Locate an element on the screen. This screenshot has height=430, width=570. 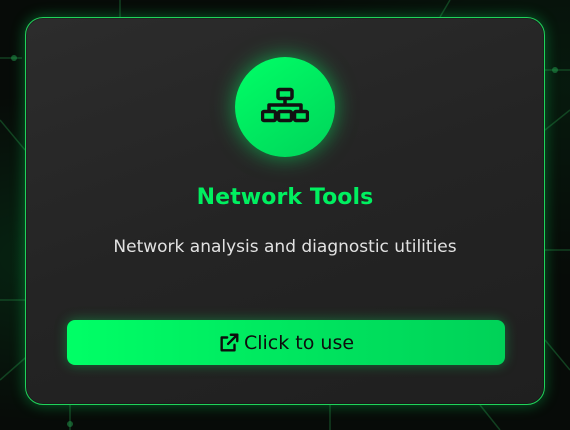
network-icon is located at coordinates (285, 105).